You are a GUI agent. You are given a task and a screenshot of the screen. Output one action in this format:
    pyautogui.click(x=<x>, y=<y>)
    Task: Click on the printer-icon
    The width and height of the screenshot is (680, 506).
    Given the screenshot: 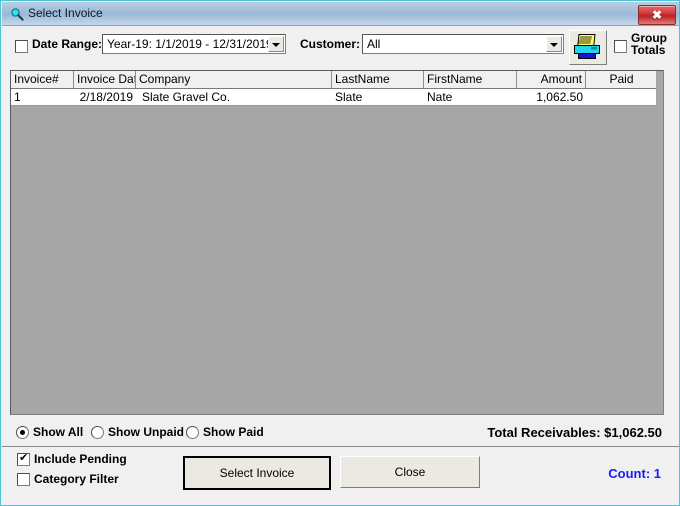 What is the action you would take?
    pyautogui.click(x=587, y=46)
    